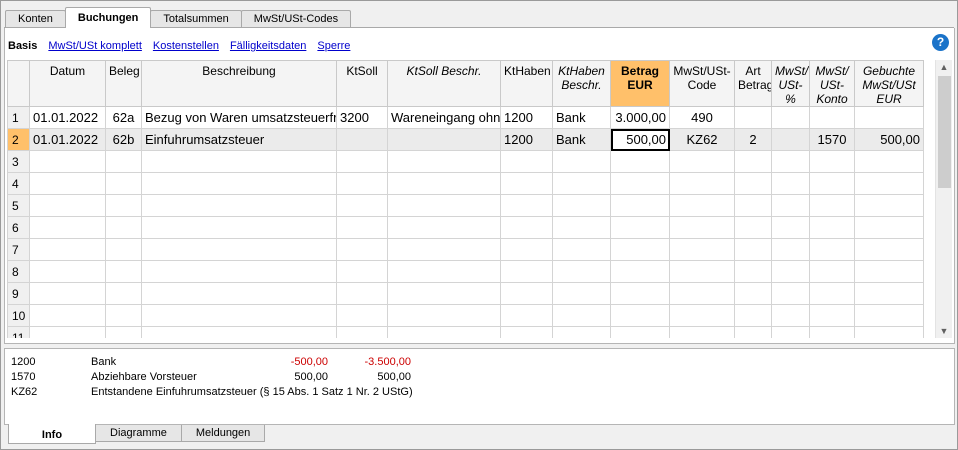 This screenshot has width=958, height=450. What do you see at coordinates (444, 117) in the screenshot?
I see `cell-ktsoll-beschr: Wareneingang ohne` at bounding box center [444, 117].